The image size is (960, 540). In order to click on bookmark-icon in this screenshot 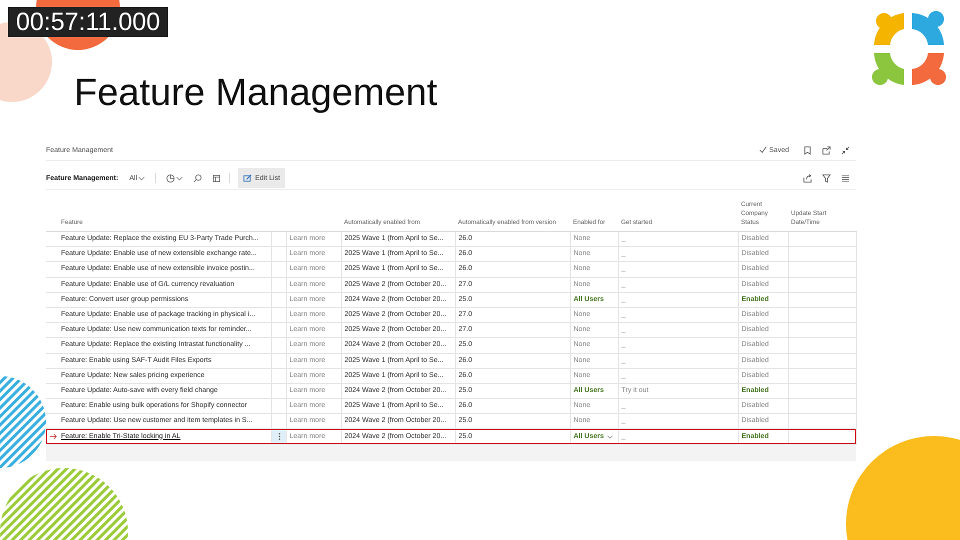, I will do `click(807, 150)`.